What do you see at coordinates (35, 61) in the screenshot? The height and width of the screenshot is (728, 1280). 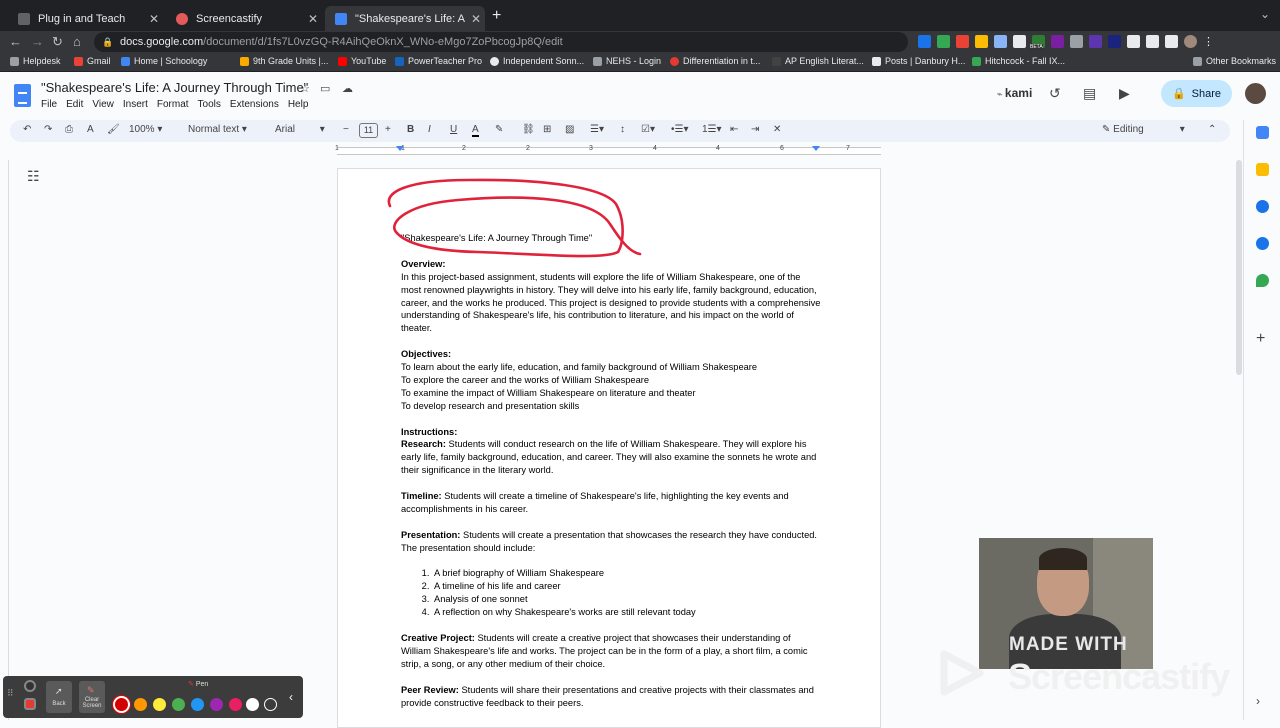 I see `bookmark-helpdesk: Helpdesk` at bounding box center [35, 61].